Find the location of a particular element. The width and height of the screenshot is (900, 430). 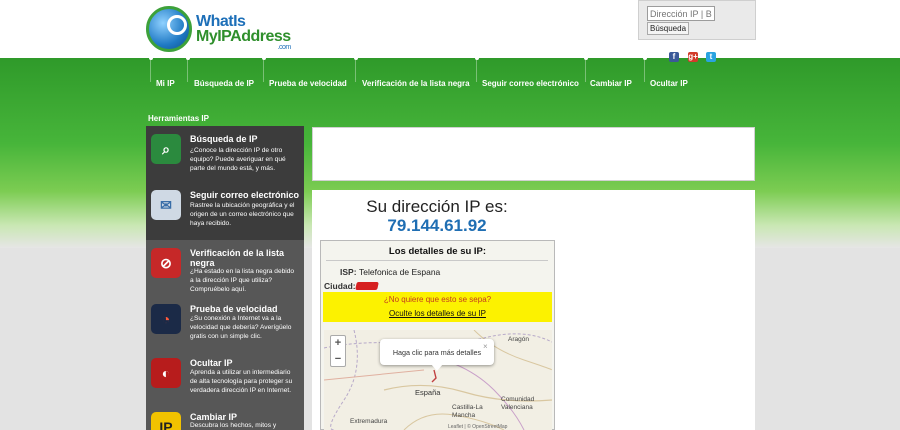

isp-value: Telefonica de Espana is located at coordinates (400, 272).